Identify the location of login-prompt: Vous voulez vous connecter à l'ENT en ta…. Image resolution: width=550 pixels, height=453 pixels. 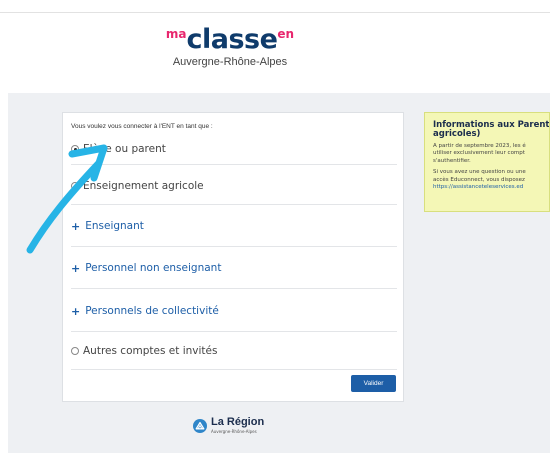
(142, 126).